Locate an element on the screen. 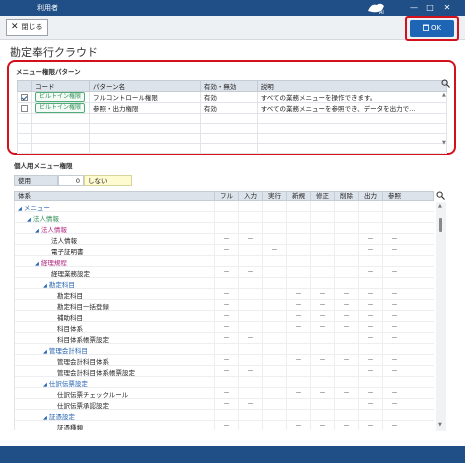 This screenshot has height=463, width=465. ok-button: OK is located at coordinates (432, 28).